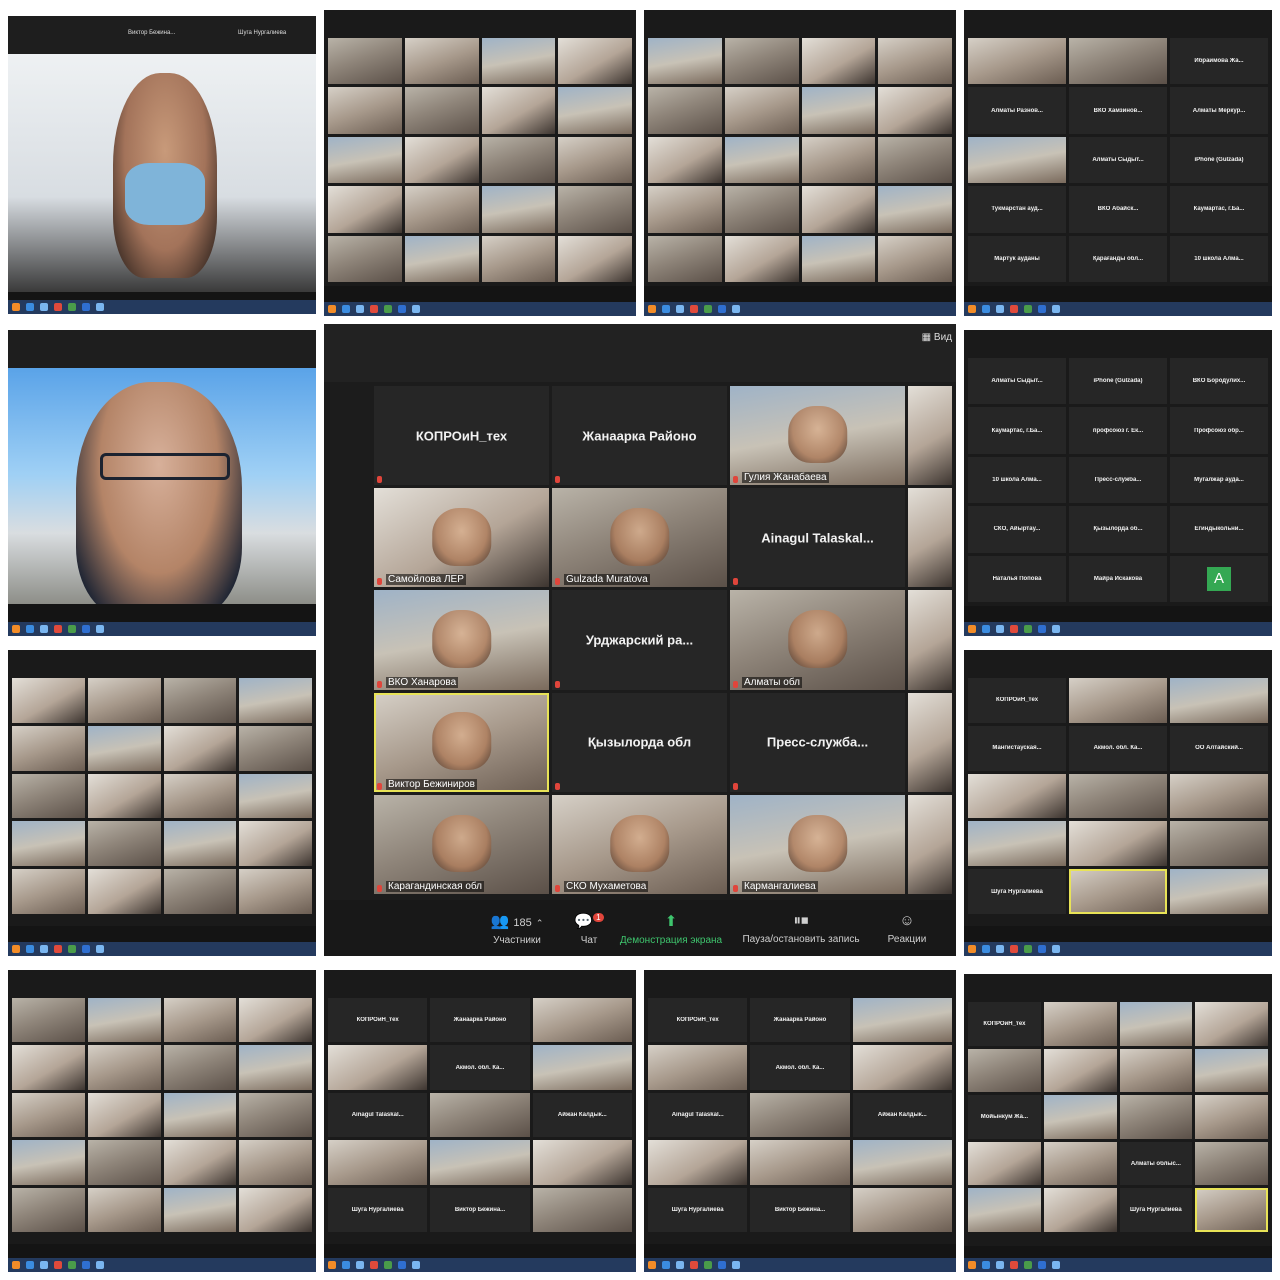 Image resolution: width=1280 pixels, height=1280 pixels. Describe the element at coordinates (517, 930) in the screenshot. I see `participants-button: 👥 185 ⌃ Участники` at that location.